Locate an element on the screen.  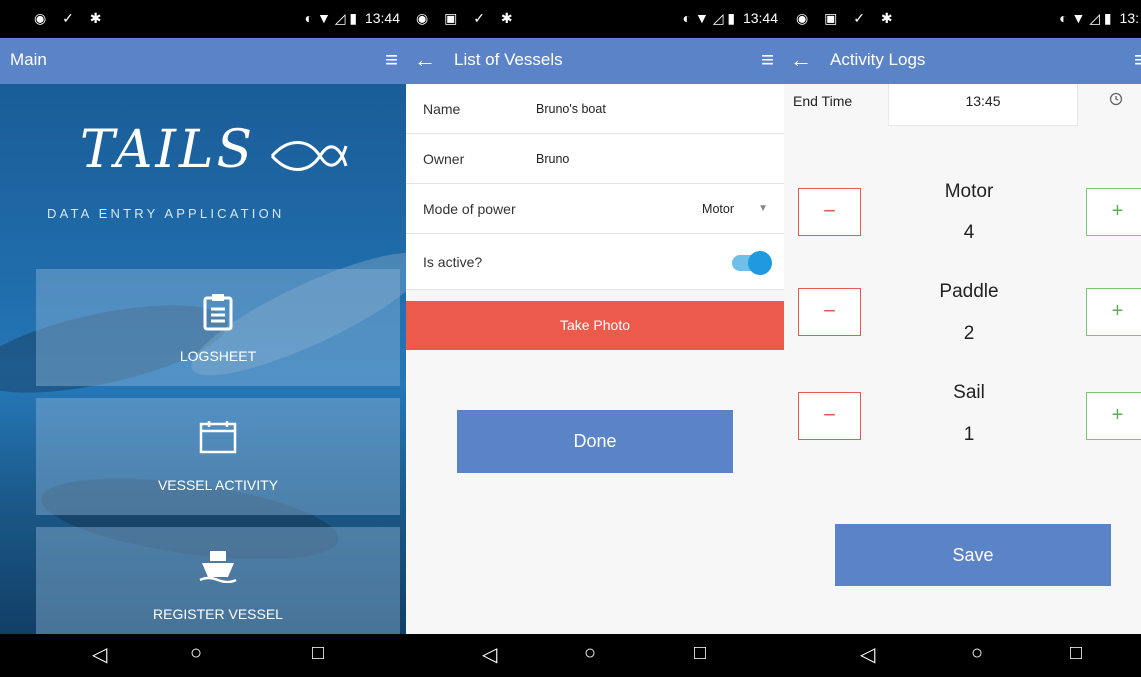
power-label: Mode of power is located at coordinates (469, 209).